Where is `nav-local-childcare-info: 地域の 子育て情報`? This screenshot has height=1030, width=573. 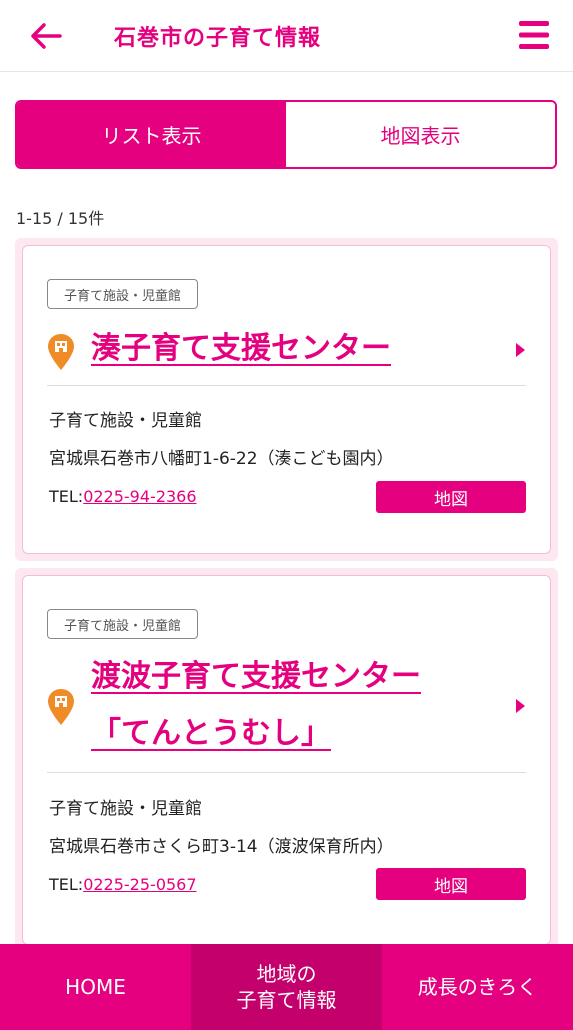
nav-local-childcare-info: 地域の 子育て情報 is located at coordinates (286, 987).